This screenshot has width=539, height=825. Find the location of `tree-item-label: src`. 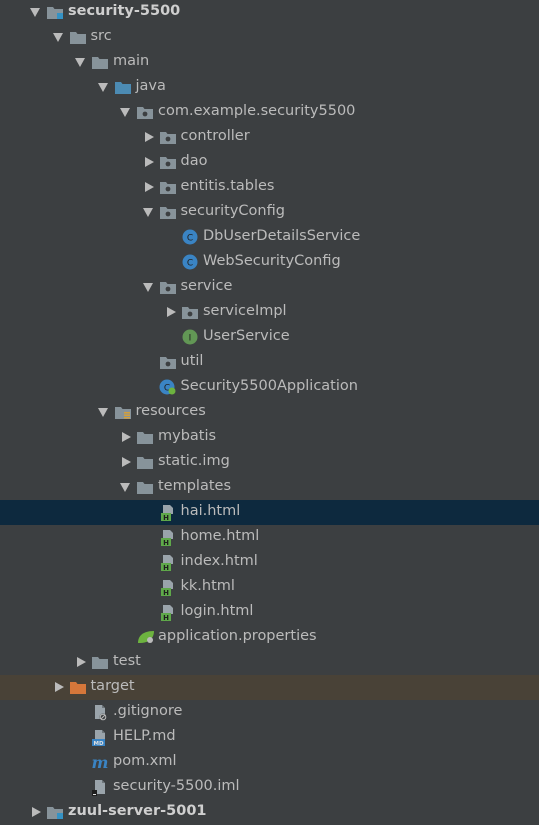

tree-item-label: src is located at coordinates (101, 36).